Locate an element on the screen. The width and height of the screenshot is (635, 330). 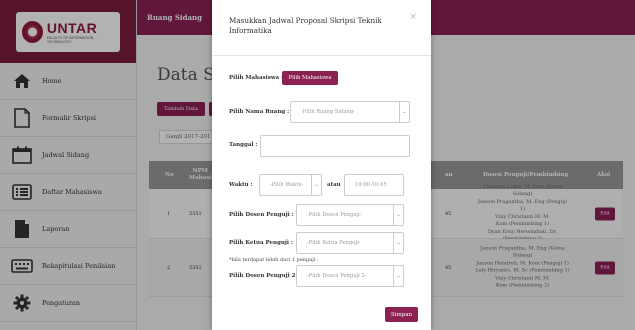
pilih-mahasiswa-button: Pilih Mahasiswa is located at coordinates (310, 78).